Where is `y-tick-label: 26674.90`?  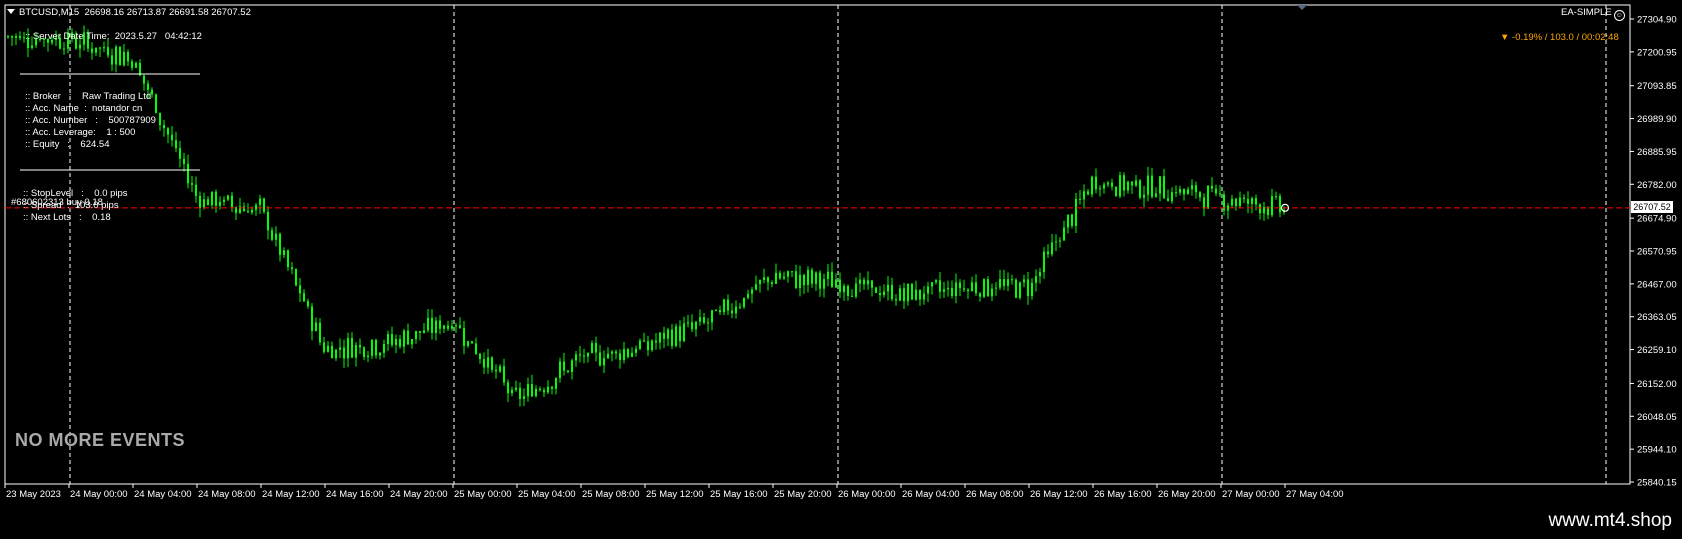 y-tick-label: 26674.90 is located at coordinates (1657, 219).